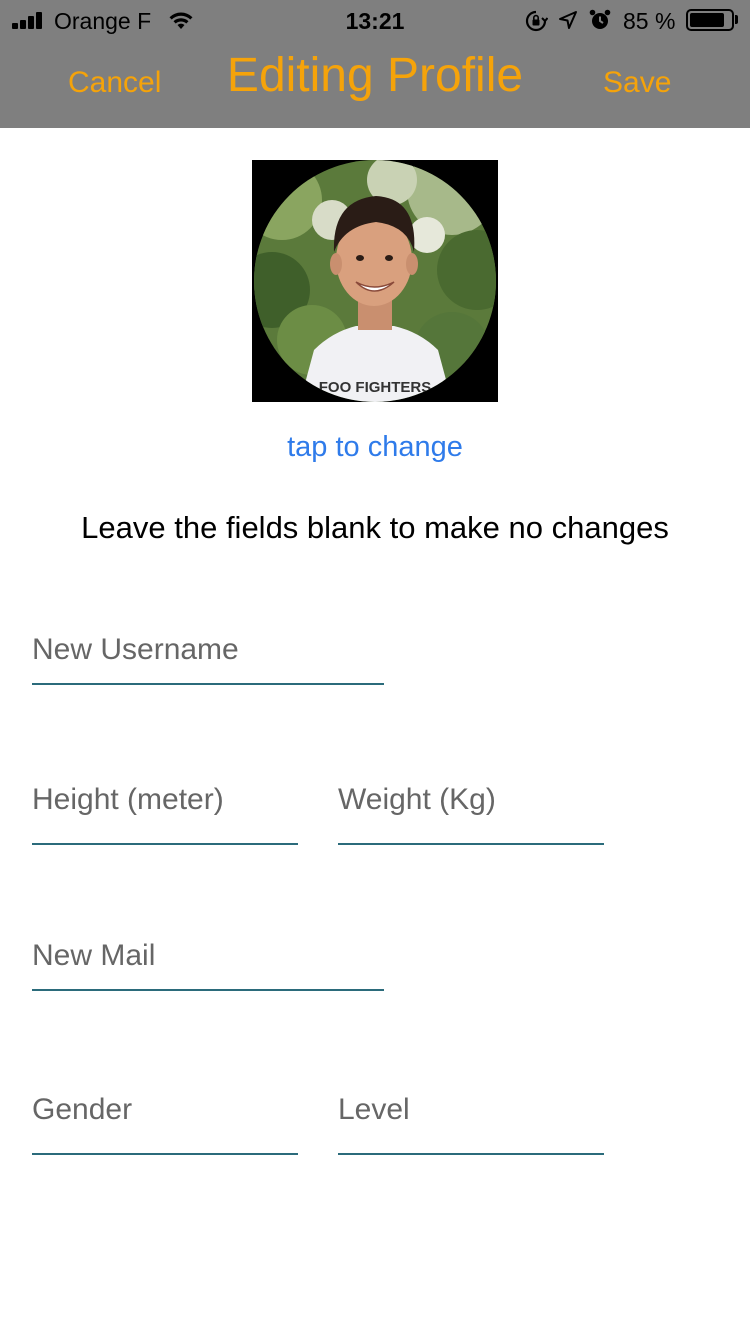 The height and width of the screenshot is (1334, 750). I want to click on location-arrow-icon, so click(568, 20).